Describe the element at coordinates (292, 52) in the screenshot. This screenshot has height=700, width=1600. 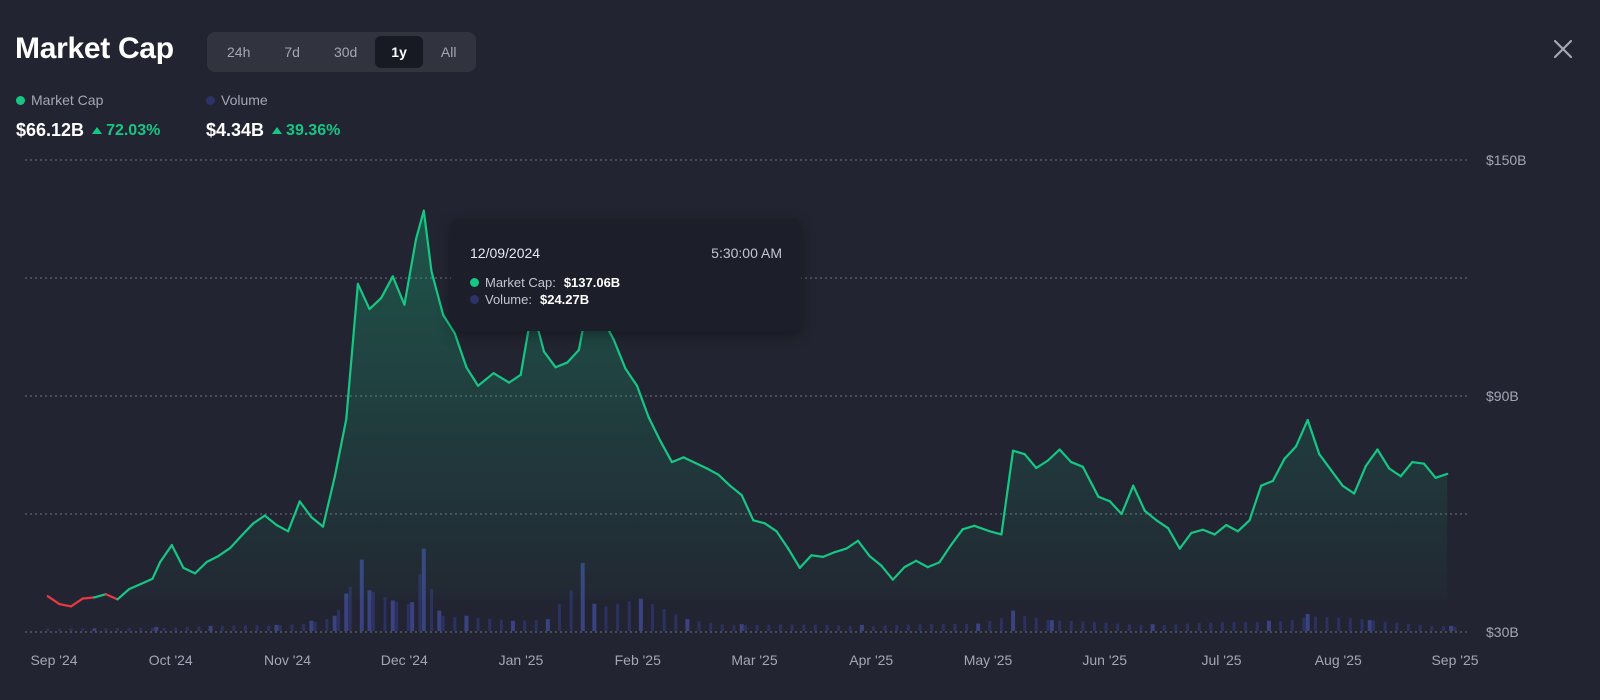
I see `tab-7d: 7d` at that location.